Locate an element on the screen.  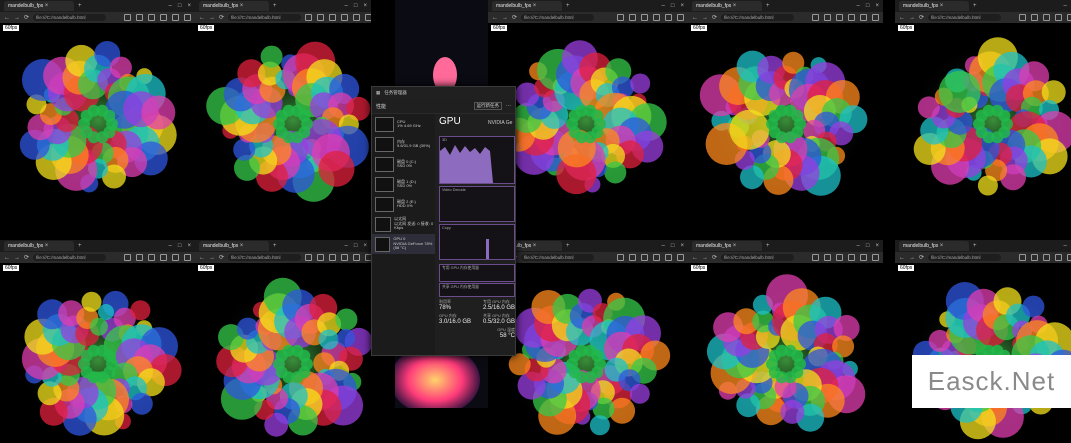
sidebar-item--0-c-: 磁盘 0 (C:) SSD 0% is located at coordinates (403, 164).